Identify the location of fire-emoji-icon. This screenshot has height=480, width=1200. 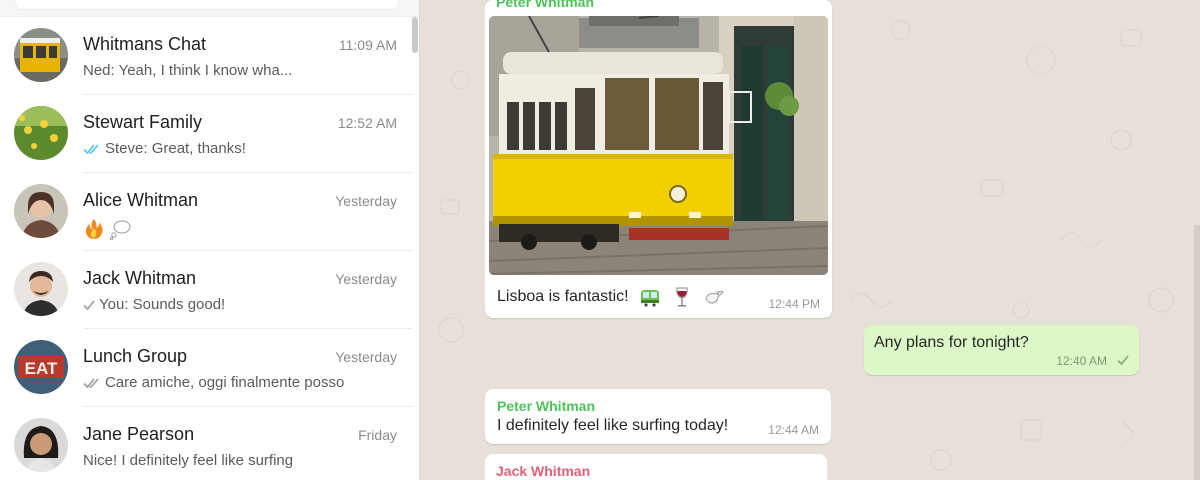
(94, 229).